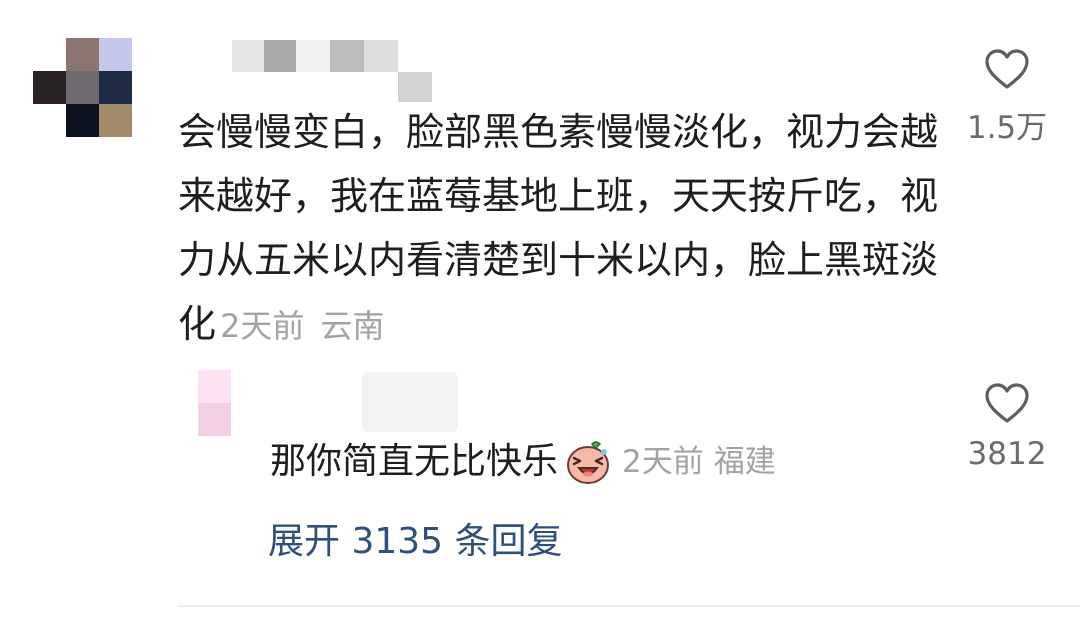  I want to click on reply-time: 2天前, so click(663, 462).